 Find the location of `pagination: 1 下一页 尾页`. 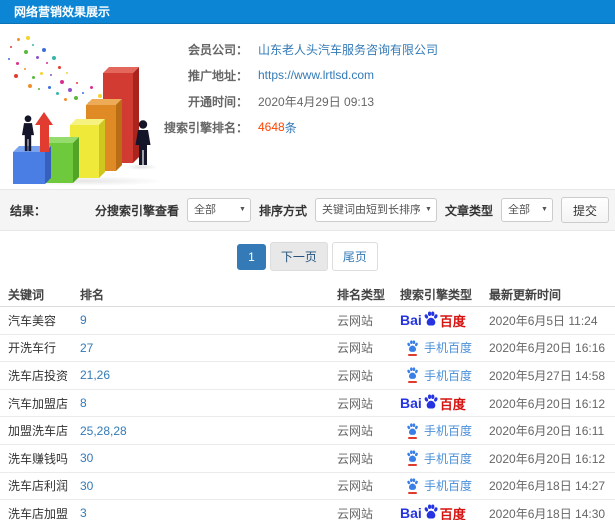

pagination: 1 下一页 尾页 is located at coordinates (307, 256).